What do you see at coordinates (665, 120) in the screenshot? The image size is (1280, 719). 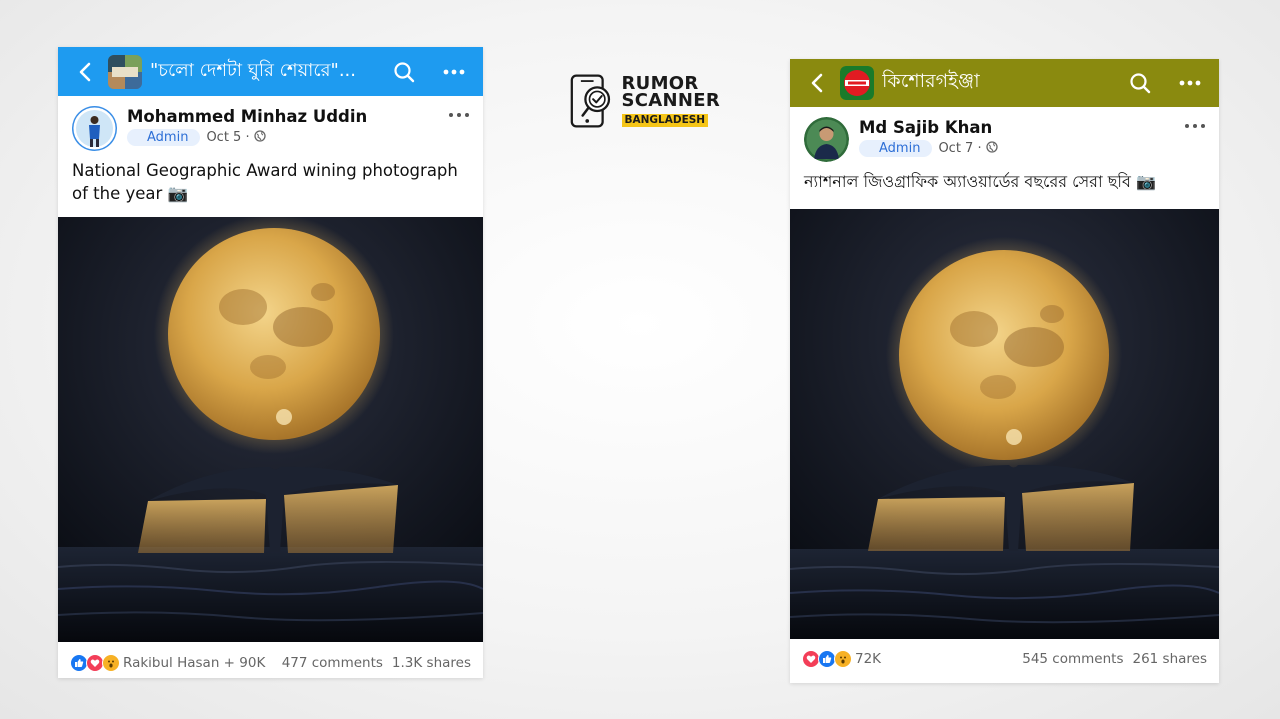 I see `logo-line-3: BANGLADESH` at bounding box center [665, 120].